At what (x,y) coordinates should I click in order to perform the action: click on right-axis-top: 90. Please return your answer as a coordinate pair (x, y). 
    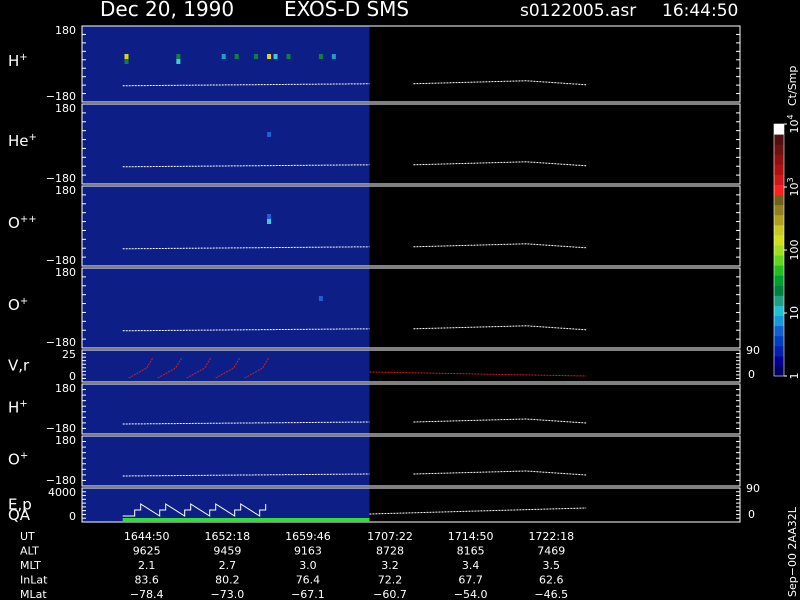
    Looking at the image, I should click on (753, 488).